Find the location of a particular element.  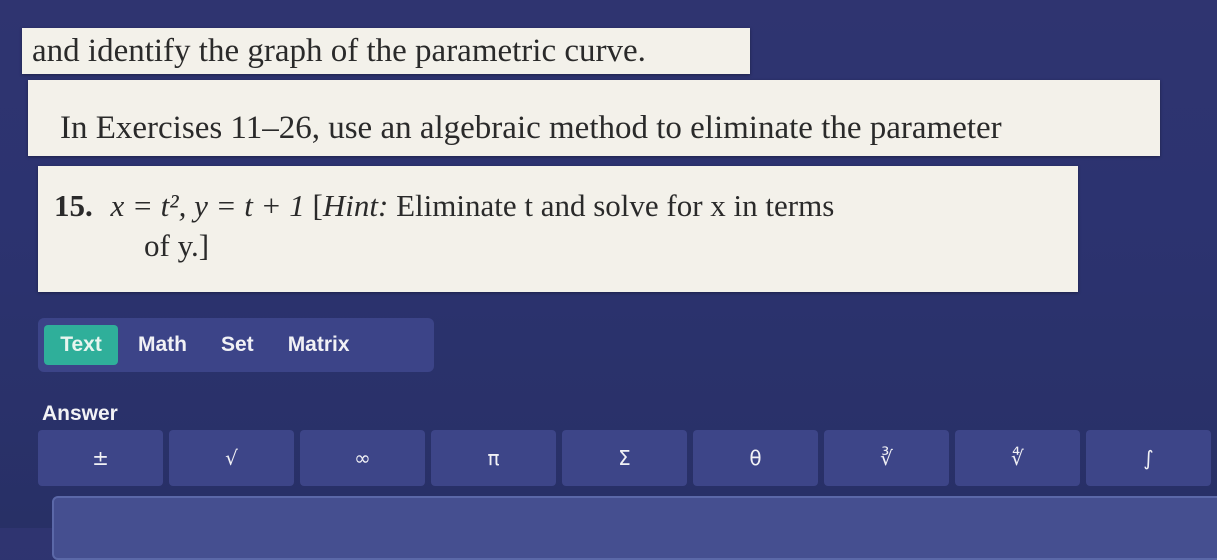

nth-root-icon: ∜ is located at coordinates (1017, 458).